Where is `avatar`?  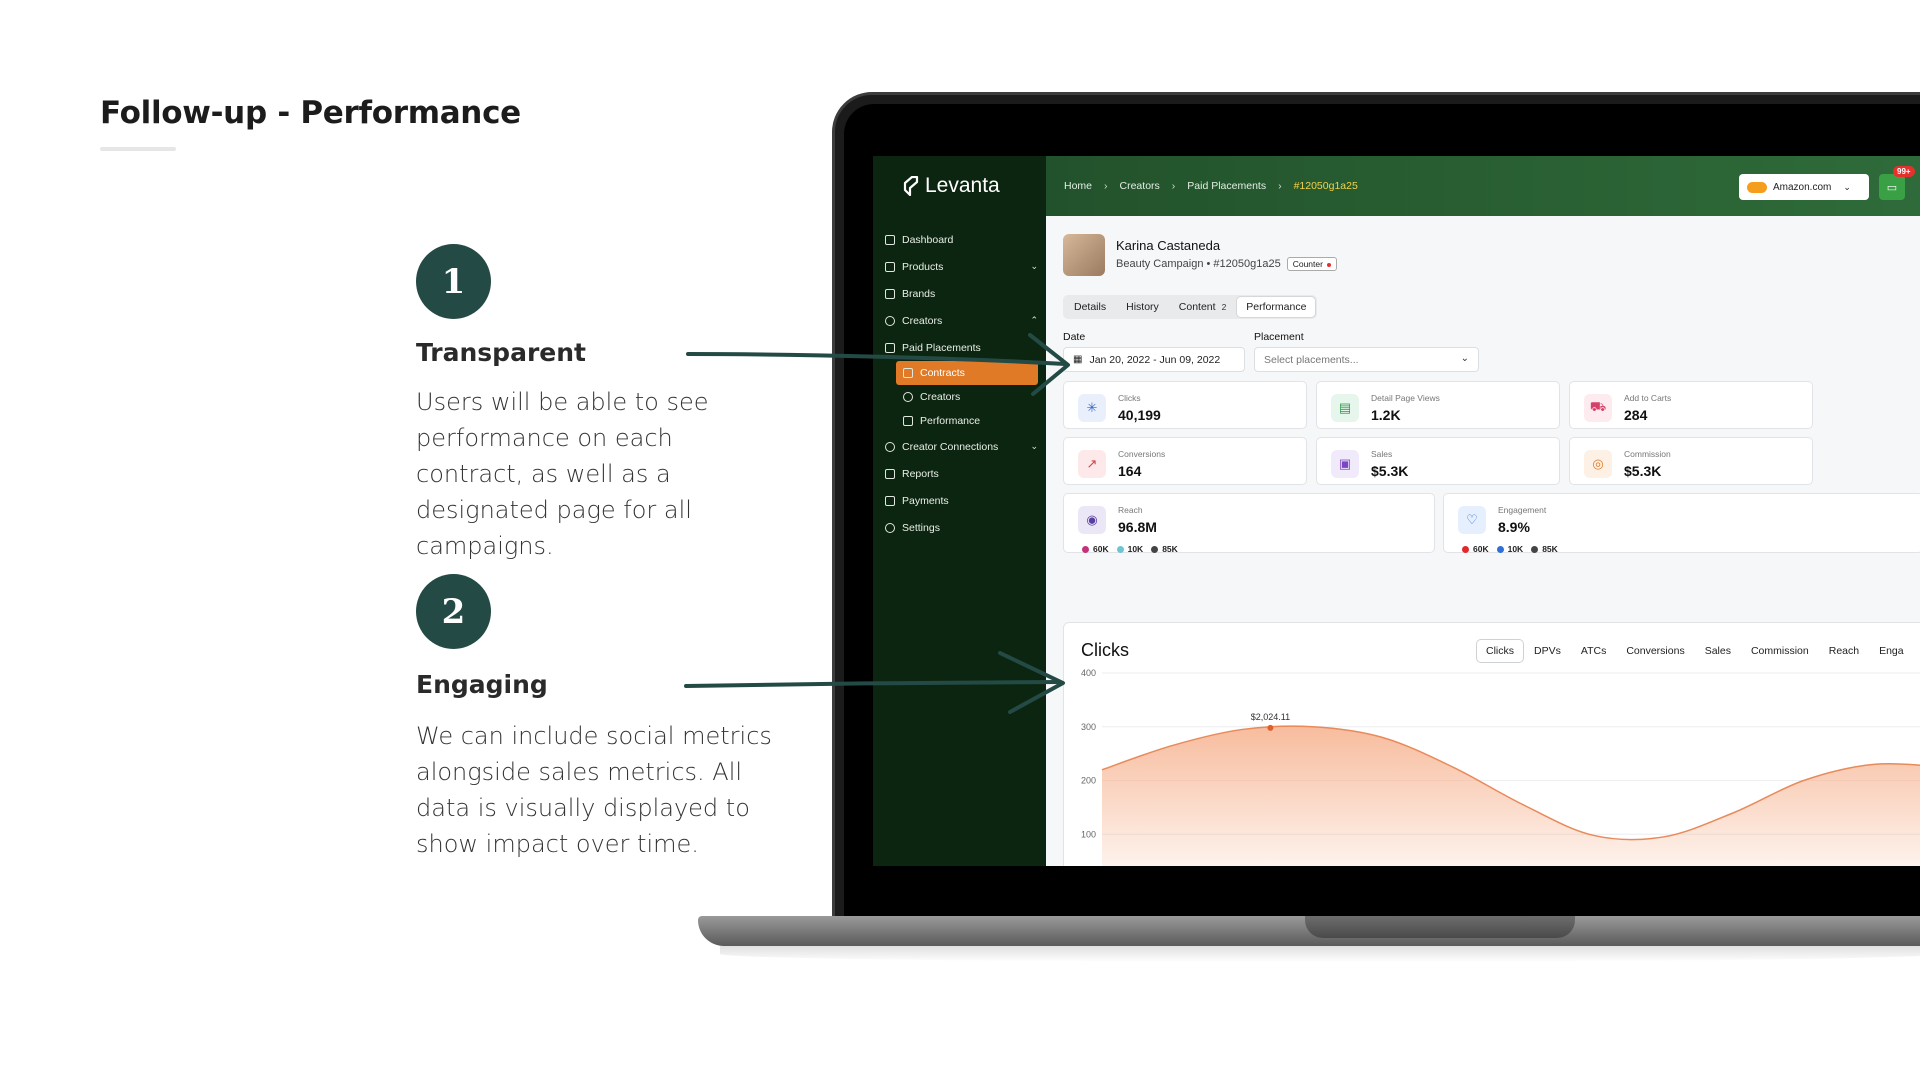 avatar is located at coordinates (1084, 255).